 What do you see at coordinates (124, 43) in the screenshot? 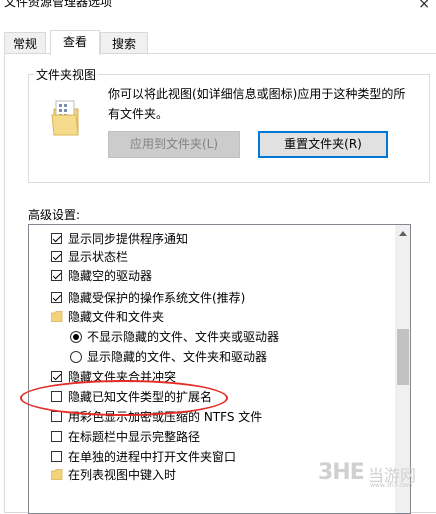
I see `tab-search: 搜索` at bounding box center [124, 43].